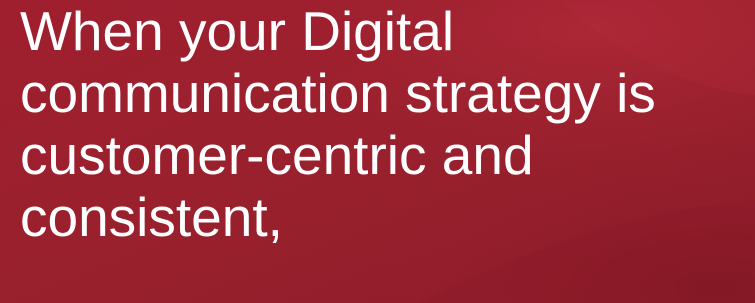 The width and height of the screenshot is (755, 303). What do you see at coordinates (151, 217) in the screenshot?
I see `hero-heading-line: consistent,` at bounding box center [151, 217].